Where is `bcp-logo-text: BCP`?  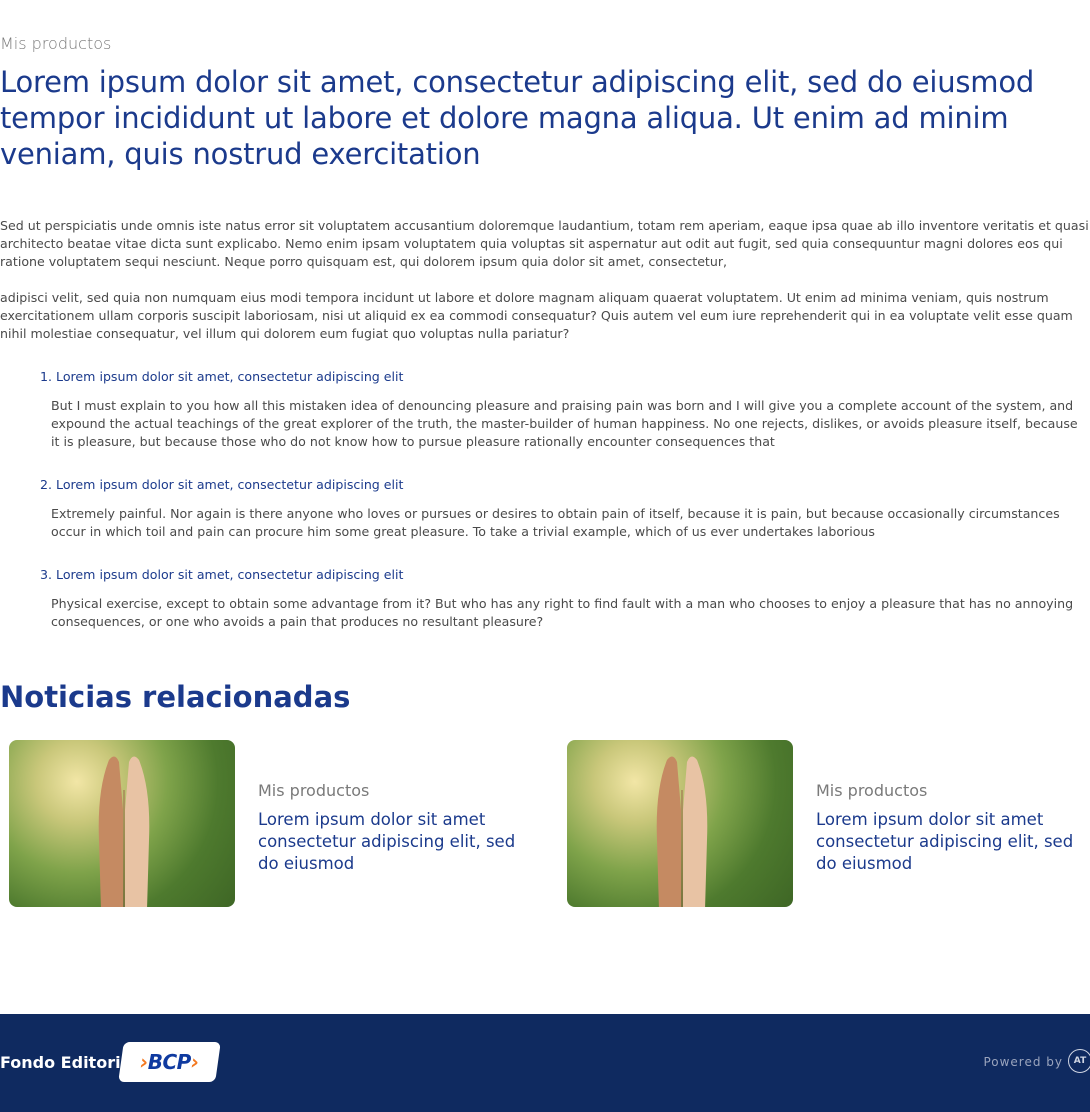
bcp-logo-text: BCP is located at coordinates (169, 1062).